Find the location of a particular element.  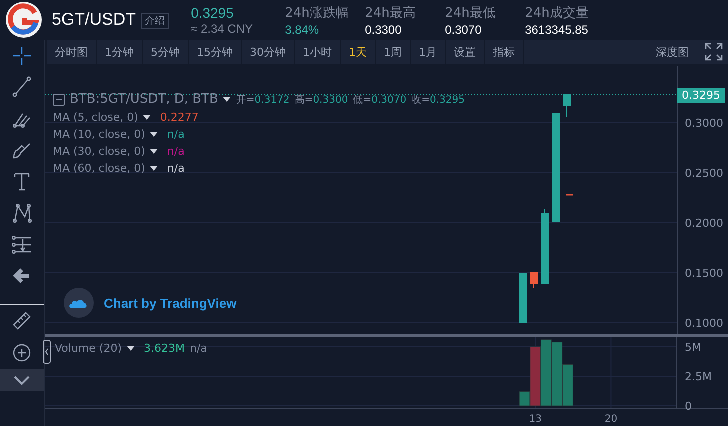

stat-value: 3.84% is located at coordinates (302, 29).